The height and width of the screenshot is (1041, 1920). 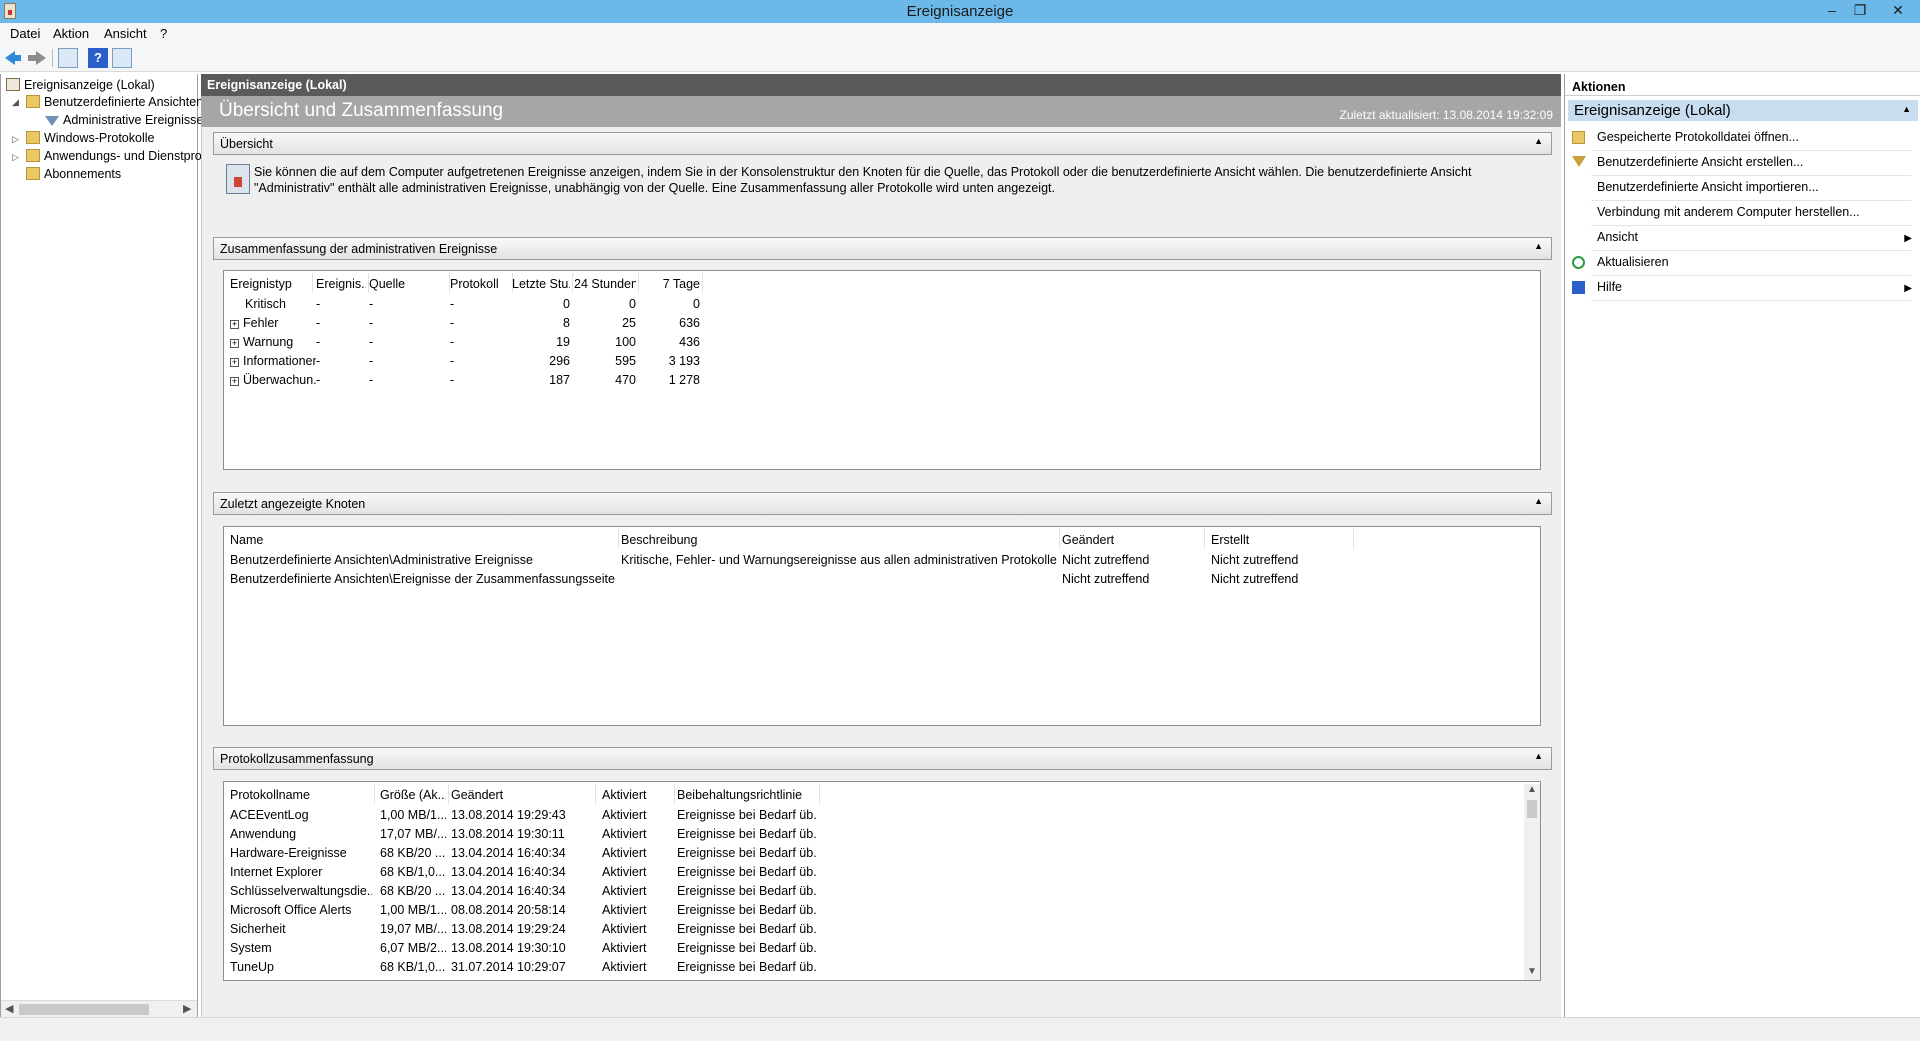 I want to click on event-id-cell: -, so click(x=318, y=323).